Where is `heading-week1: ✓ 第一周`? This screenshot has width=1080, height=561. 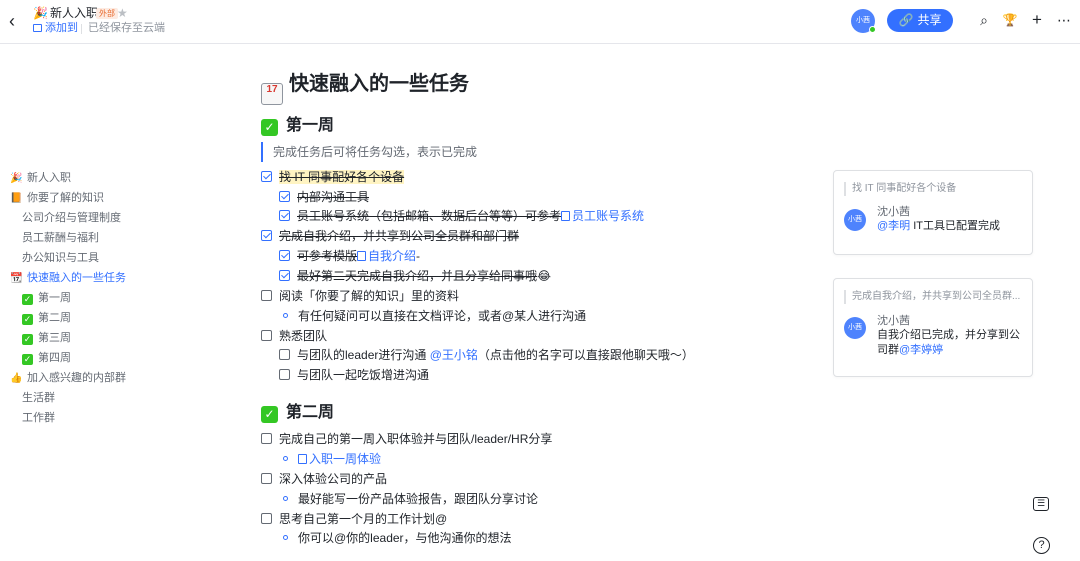
heading-week1: ✓ 第一周 is located at coordinates (297, 126).